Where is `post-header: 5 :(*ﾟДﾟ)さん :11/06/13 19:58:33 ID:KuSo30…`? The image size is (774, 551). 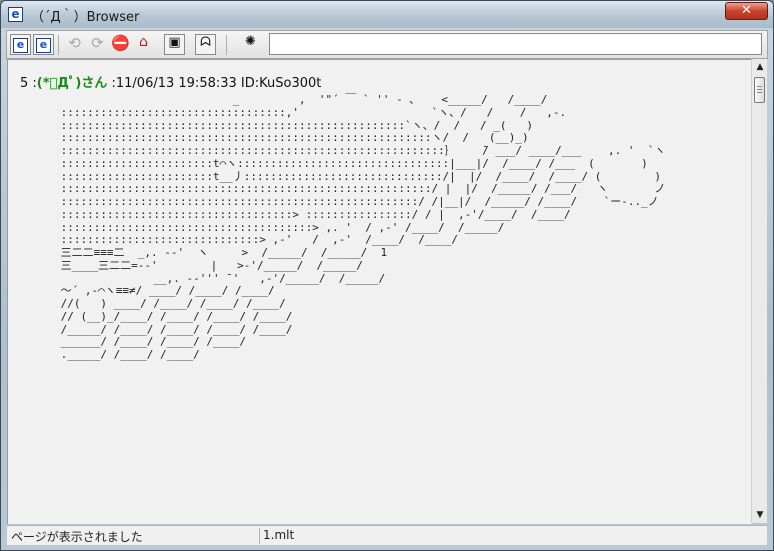 post-header: 5 :(*ﾟДﾟ)さん :11/06/13 19:58:33 ID:KuSo30… is located at coordinates (171, 83).